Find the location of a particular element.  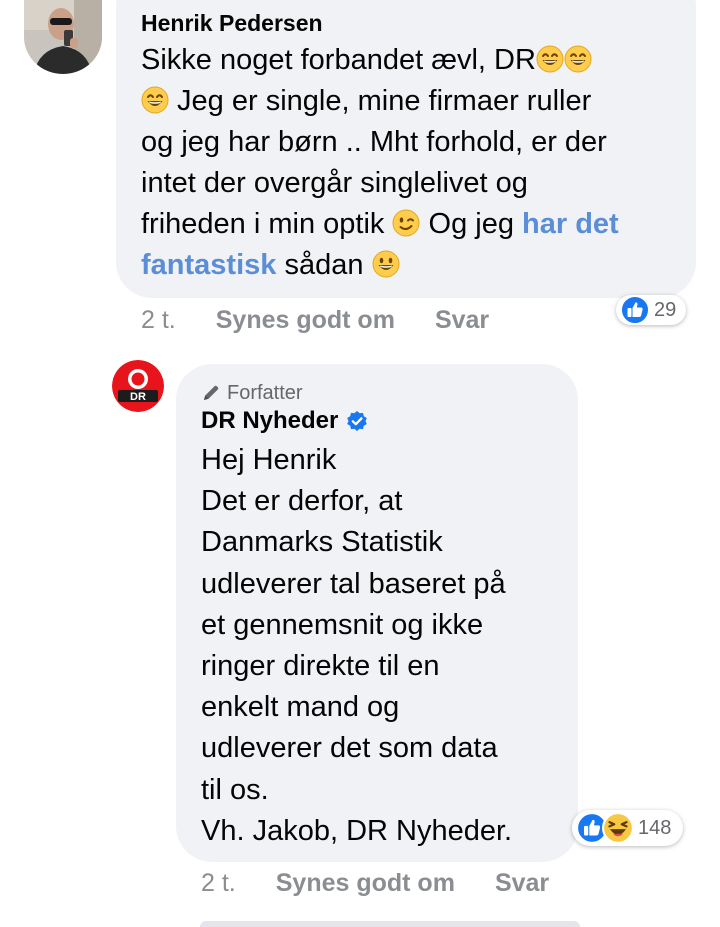

comment-text-line: Jeg er single, mine firmaer ruller is located at coordinates (380, 101).